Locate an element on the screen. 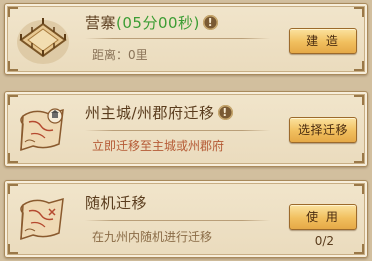  select-relocation-button: 选择迁移 is located at coordinates (323, 130).